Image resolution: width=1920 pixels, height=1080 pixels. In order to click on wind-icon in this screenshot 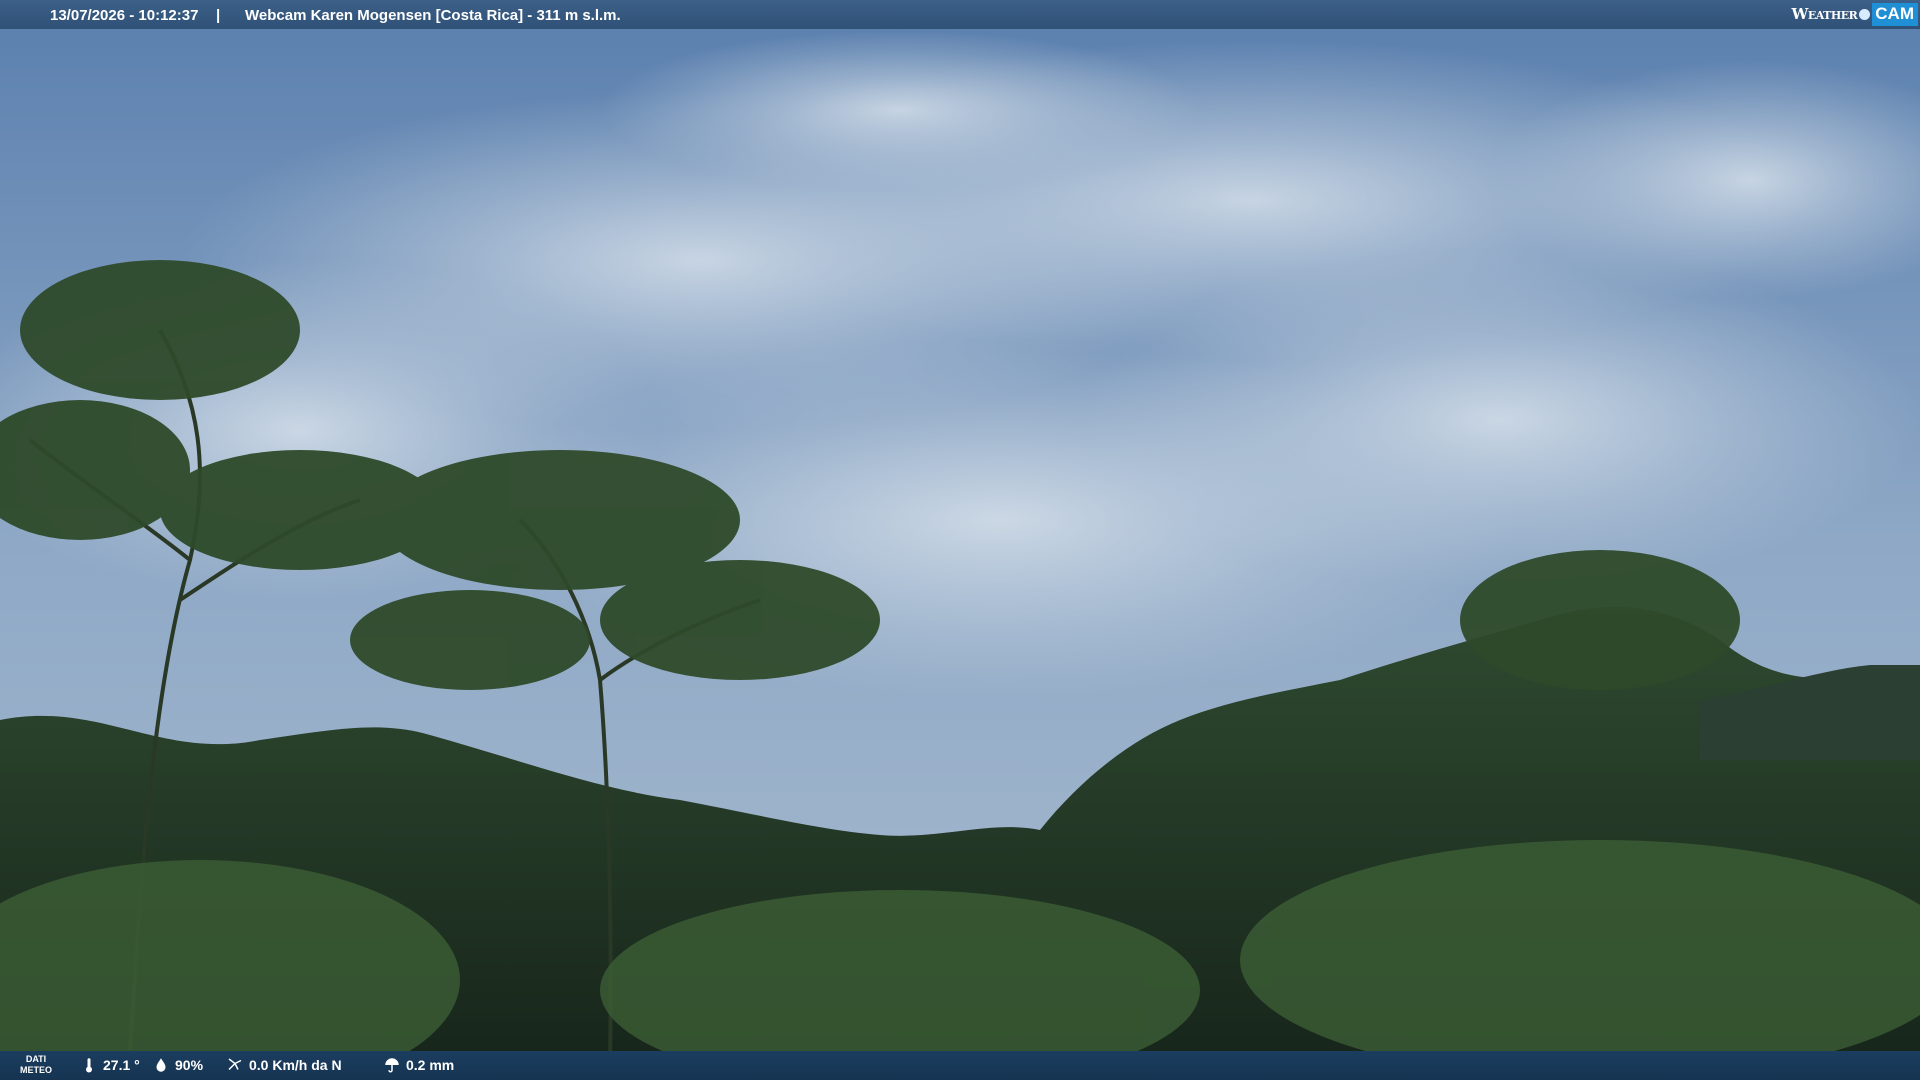, I will do `click(235, 1064)`.